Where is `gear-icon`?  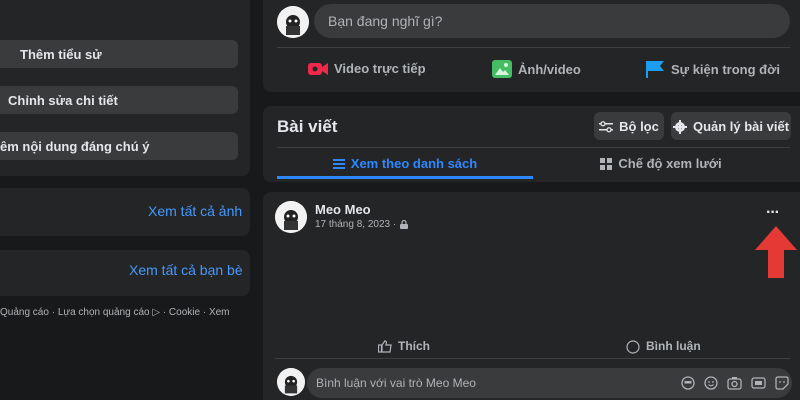
gear-icon is located at coordinates (679, 126).